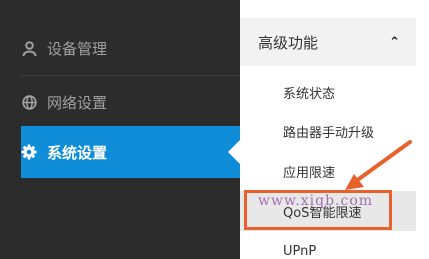  I want to click on user-icon, so click(29, 48).